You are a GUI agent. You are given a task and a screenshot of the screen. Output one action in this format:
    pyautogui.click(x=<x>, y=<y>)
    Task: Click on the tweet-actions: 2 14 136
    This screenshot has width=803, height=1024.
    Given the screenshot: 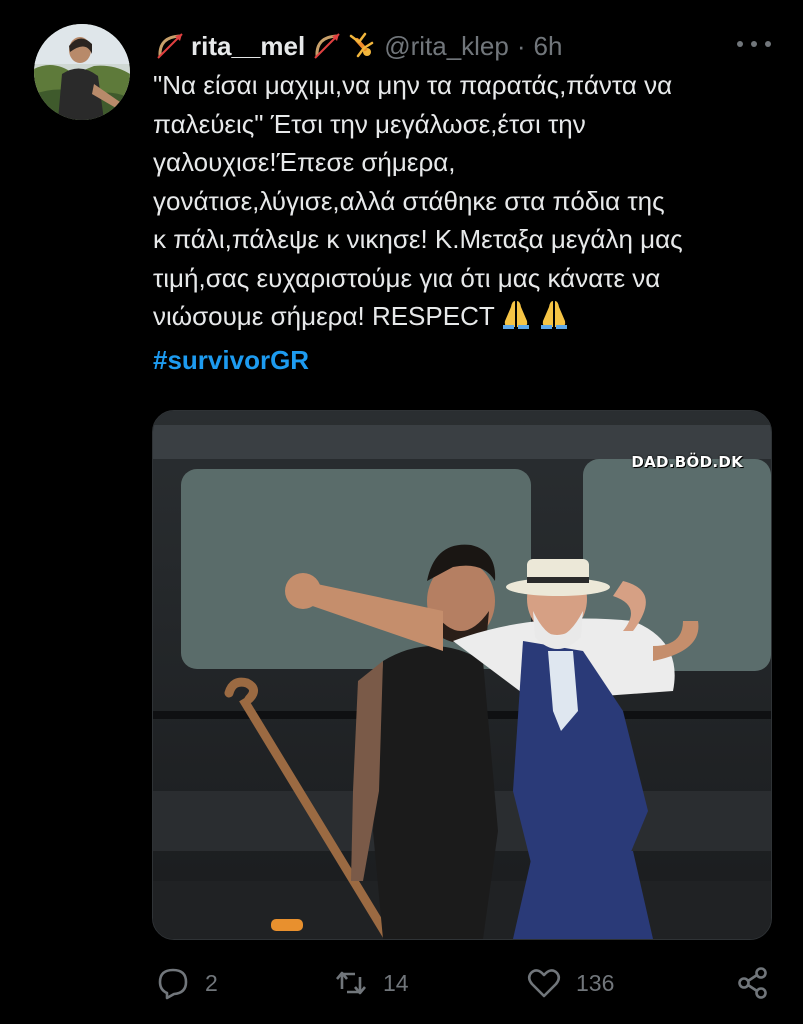 What is the action you would take?
    pyautogui.click(x=401, y=985)
    